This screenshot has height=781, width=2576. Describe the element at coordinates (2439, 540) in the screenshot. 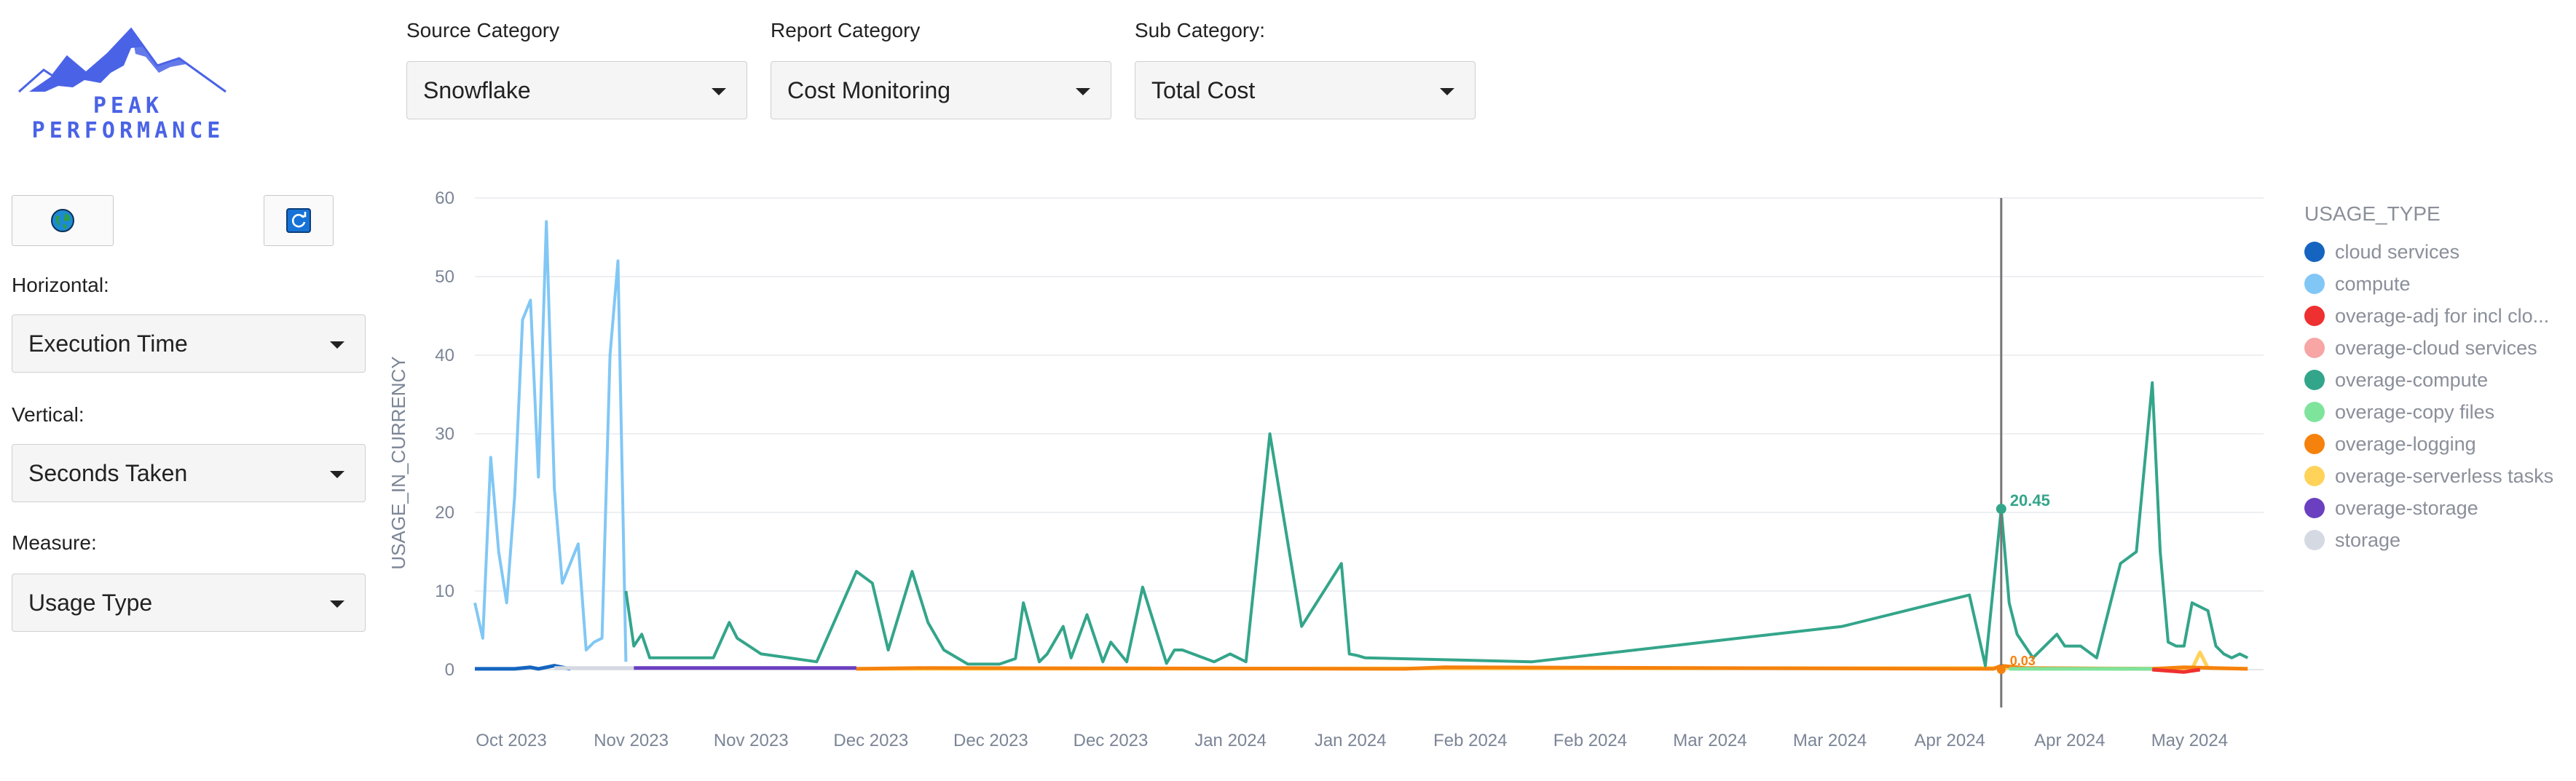

I see `legend-item: storage` at that location.